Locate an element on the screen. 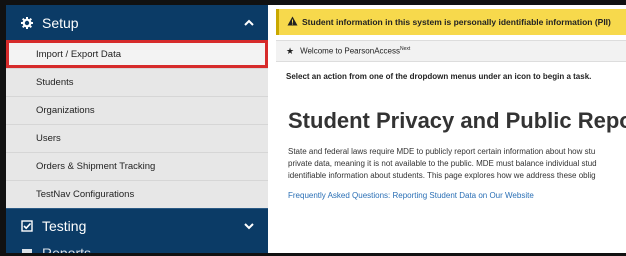 The image size is (626, 256). sidebar-item-students: Students is located at coordinates (137, 82).